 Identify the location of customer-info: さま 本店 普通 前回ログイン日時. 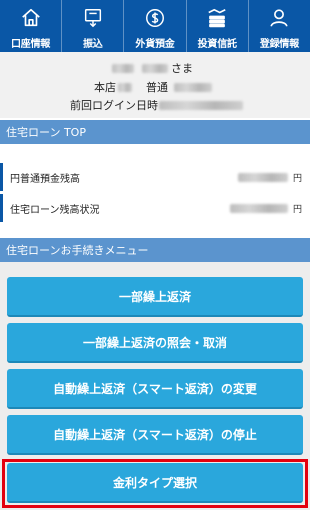
(155, 85).